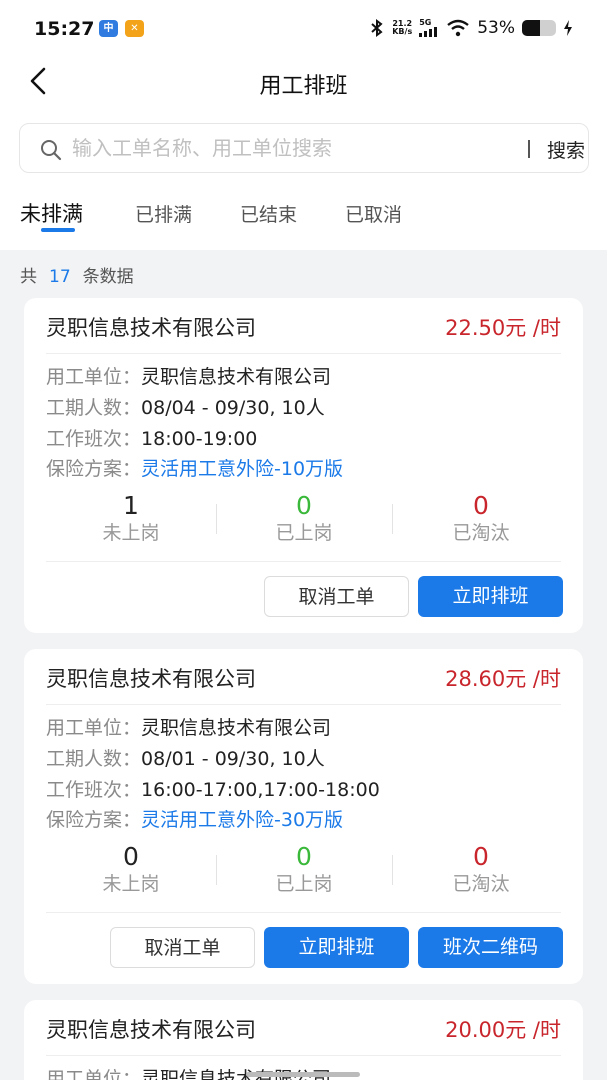 The image size is (607, 1080). Describe the element at coordinates (539, 28) in the screenshot. I see `battery-icon` at that location.